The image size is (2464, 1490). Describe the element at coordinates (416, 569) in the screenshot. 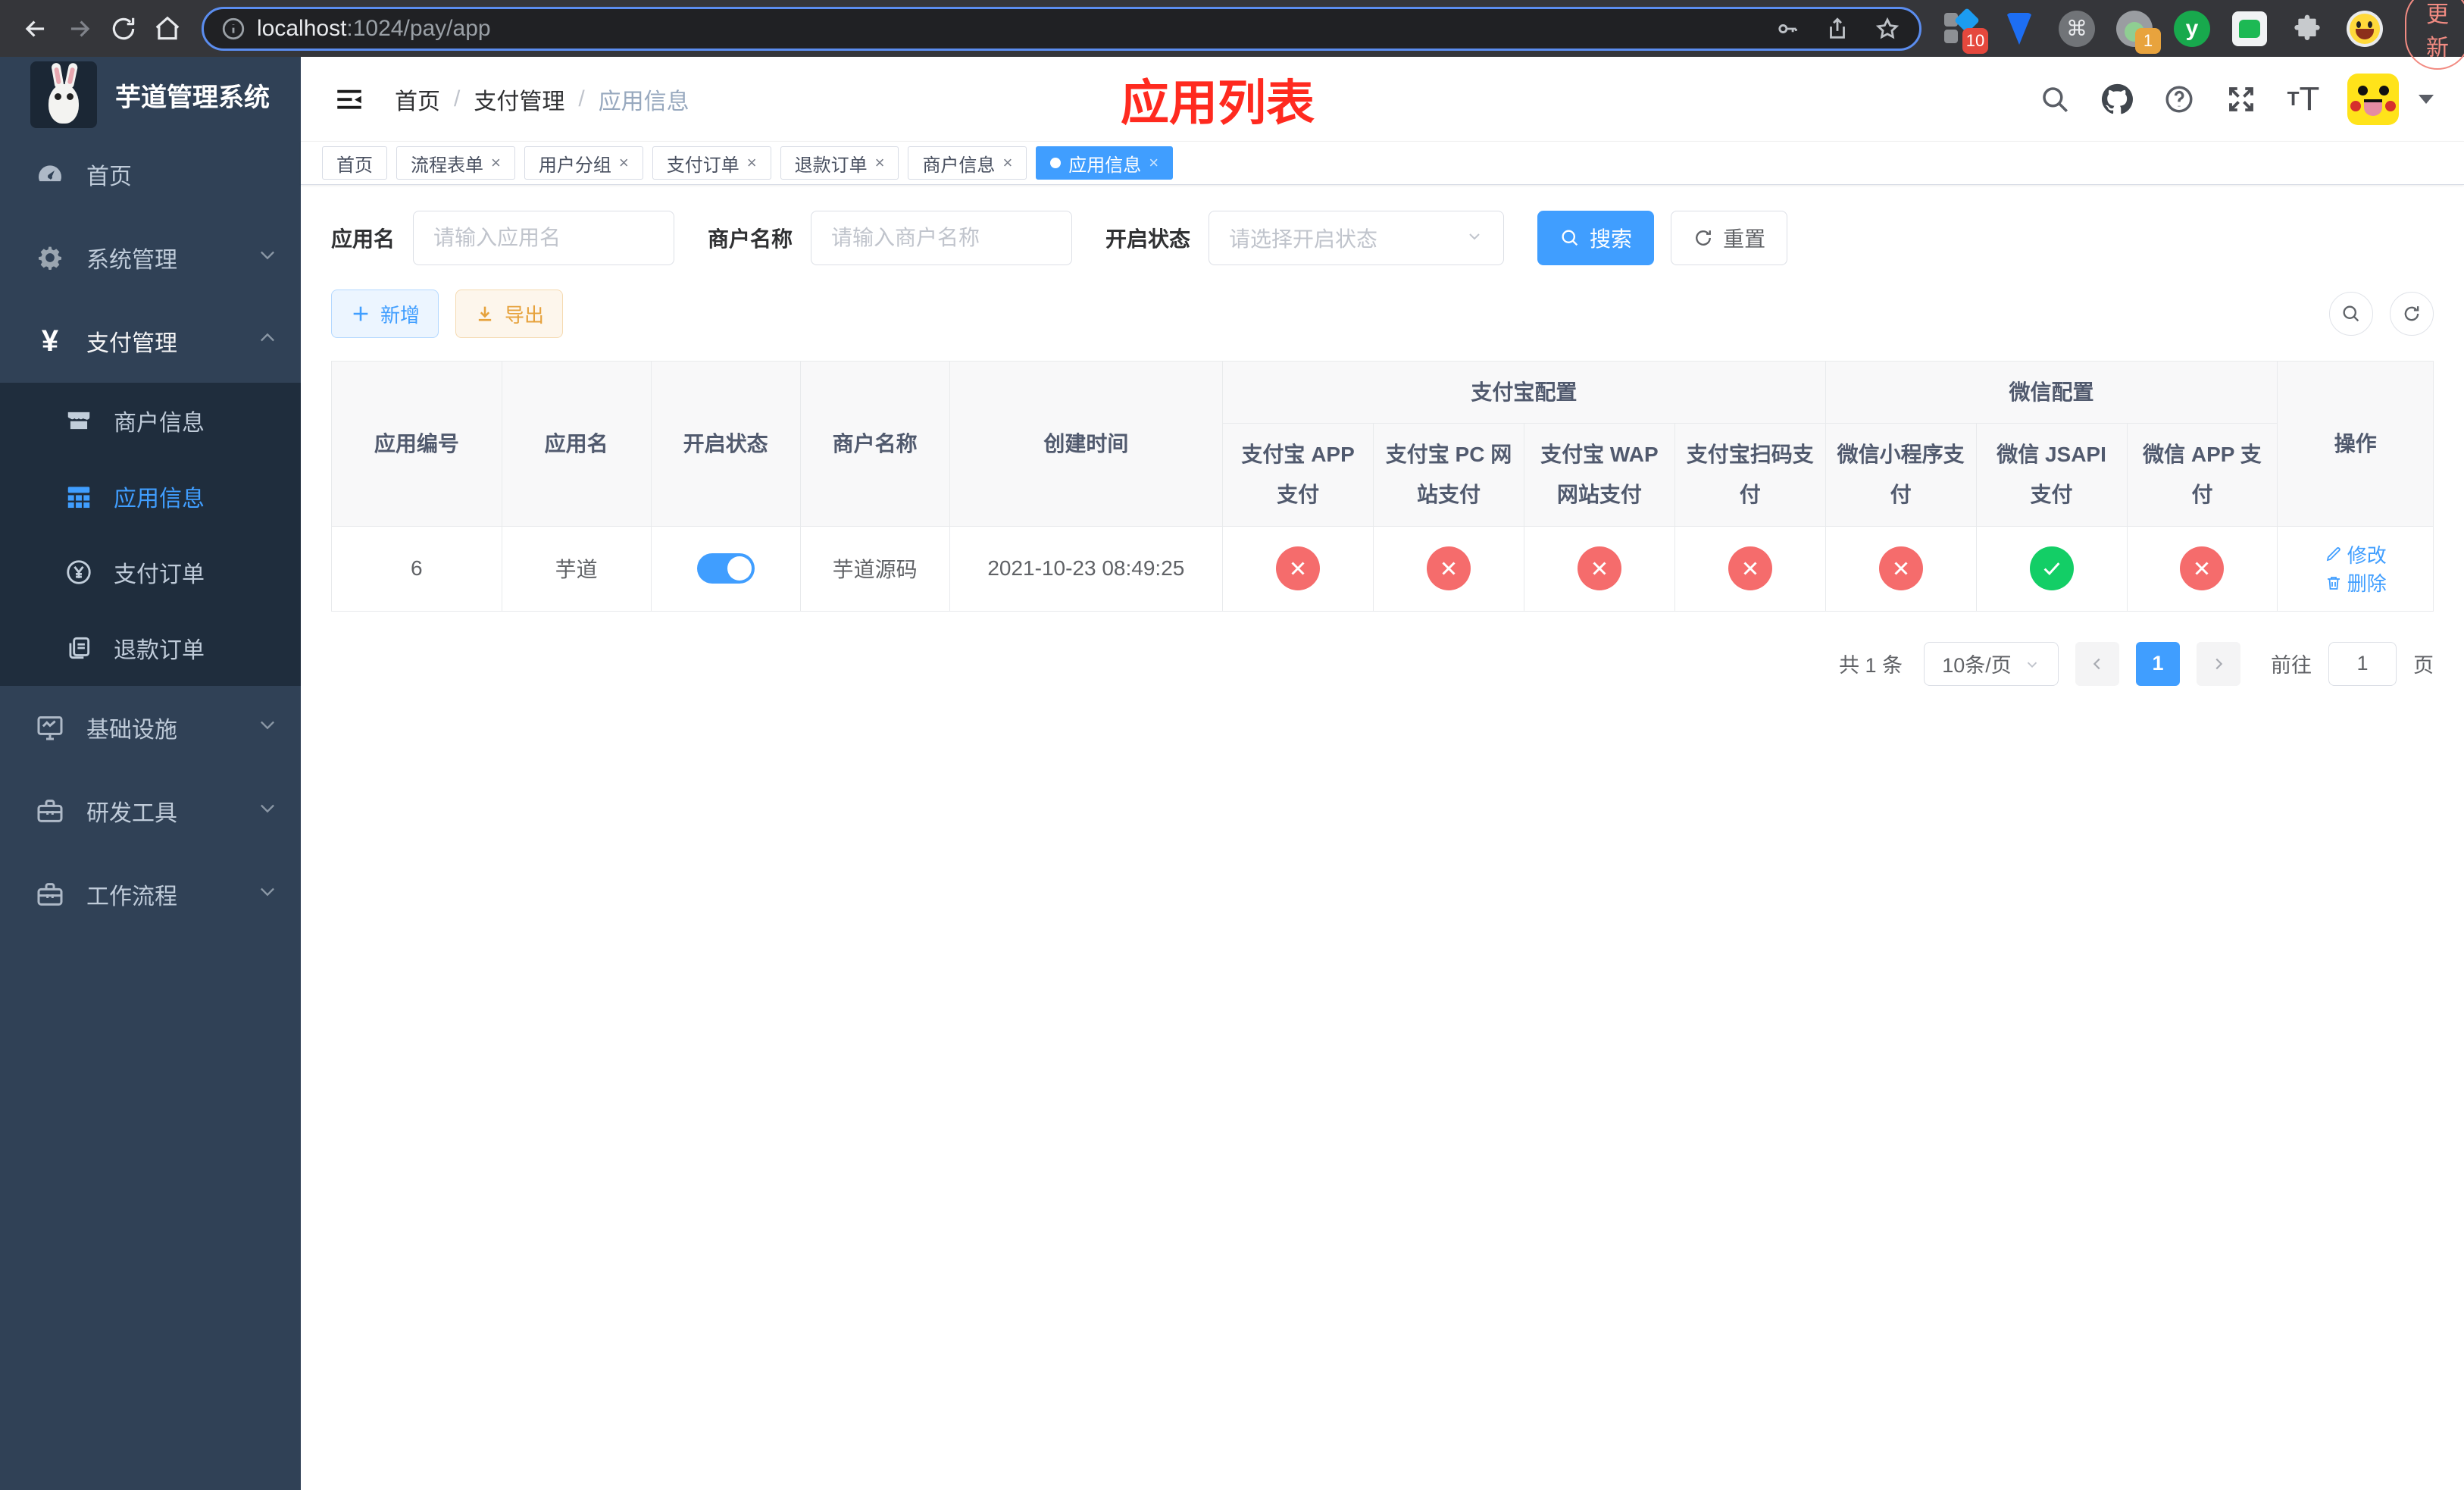

I see `cell-app-id: 6` at that location.